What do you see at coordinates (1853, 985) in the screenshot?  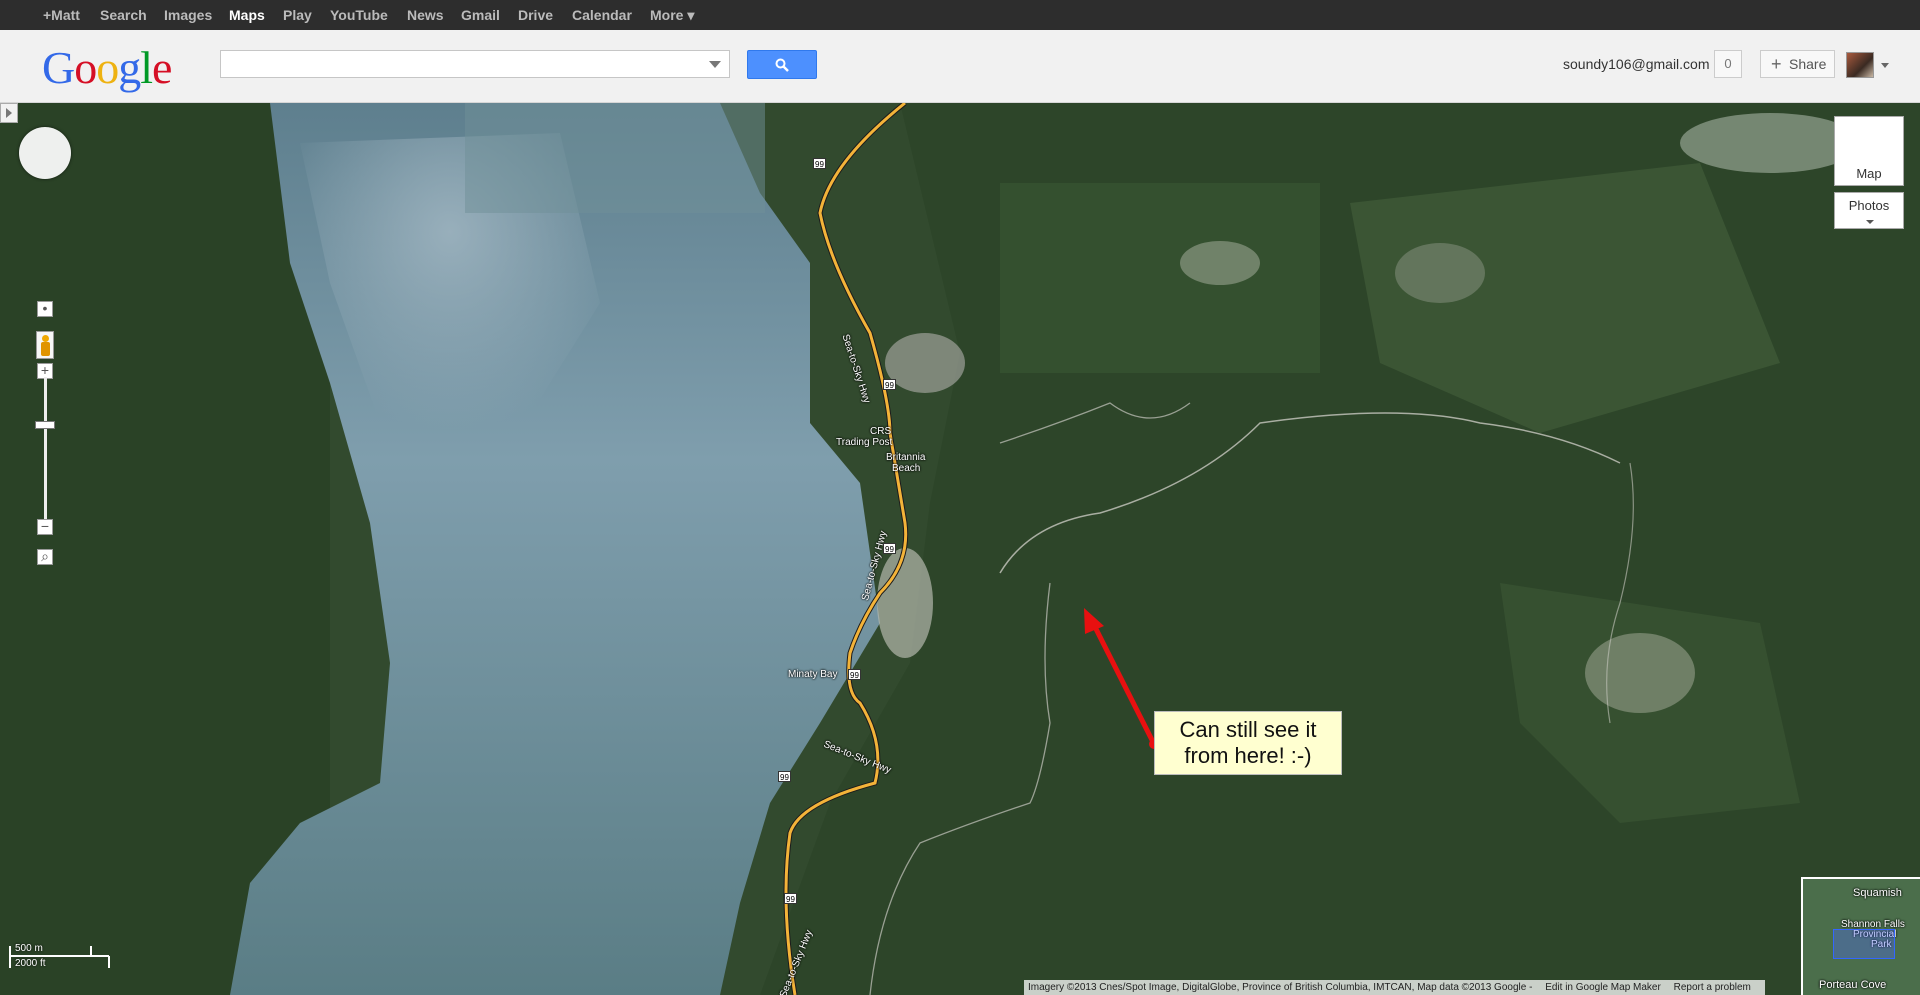 I see `overview-label-porteau-cove: Porteau Cove` at bounding box center [1853, 985].